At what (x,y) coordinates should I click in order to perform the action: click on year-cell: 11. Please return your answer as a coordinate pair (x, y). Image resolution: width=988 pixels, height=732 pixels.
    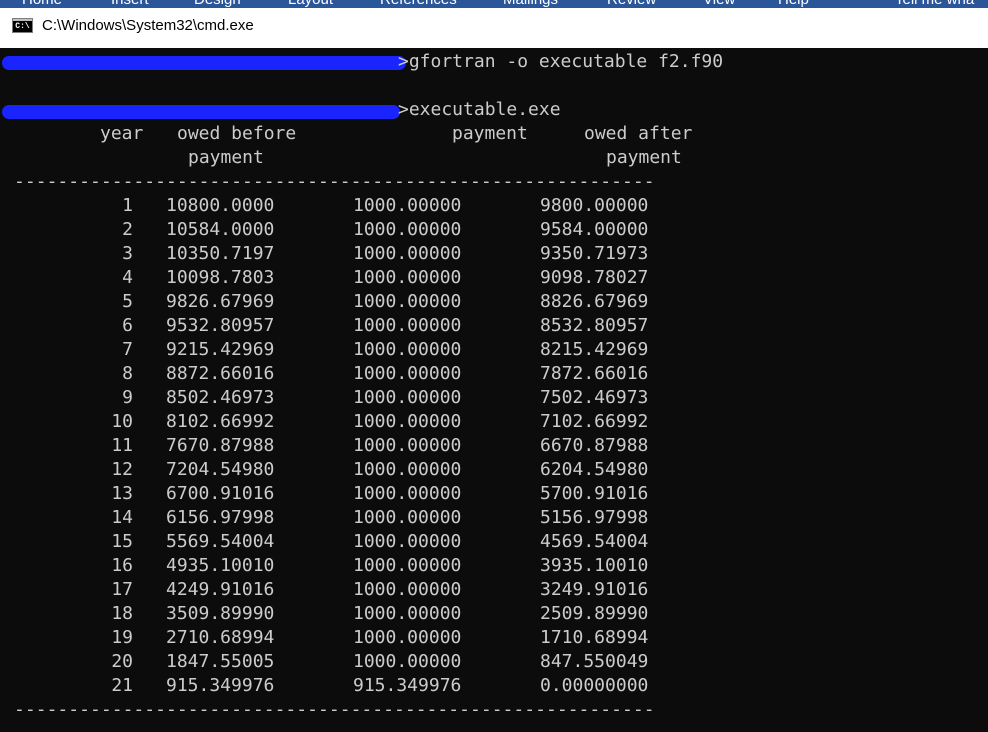
    Looking at the image, I should click on (122, 445).